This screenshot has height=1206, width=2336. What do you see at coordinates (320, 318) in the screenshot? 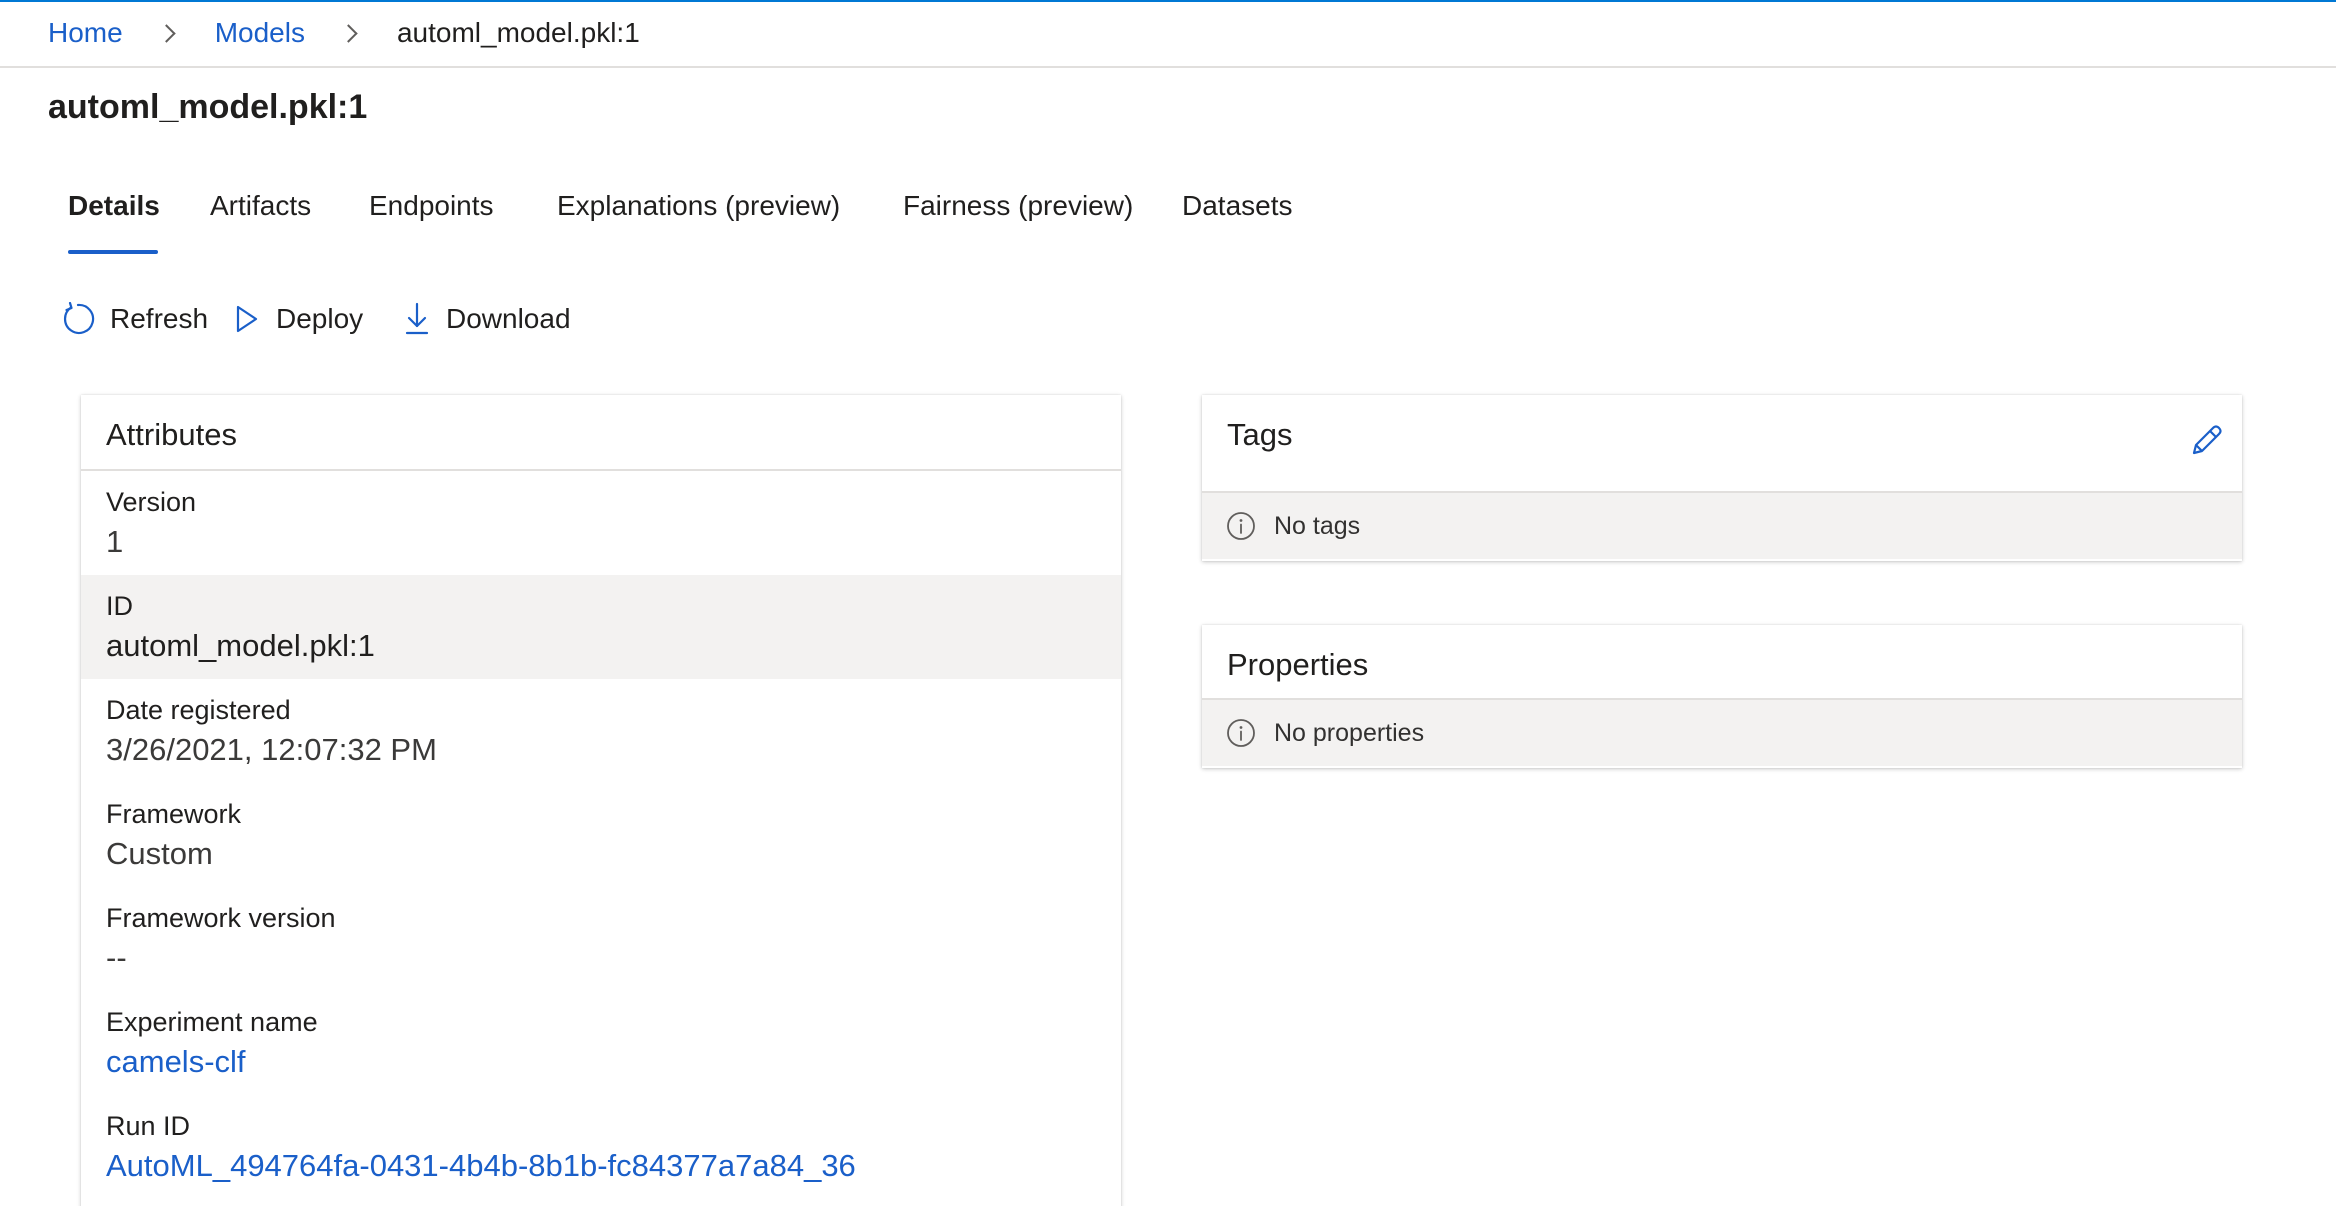
I see `deploy-label: Deploy` at bounding box center [320, 318].